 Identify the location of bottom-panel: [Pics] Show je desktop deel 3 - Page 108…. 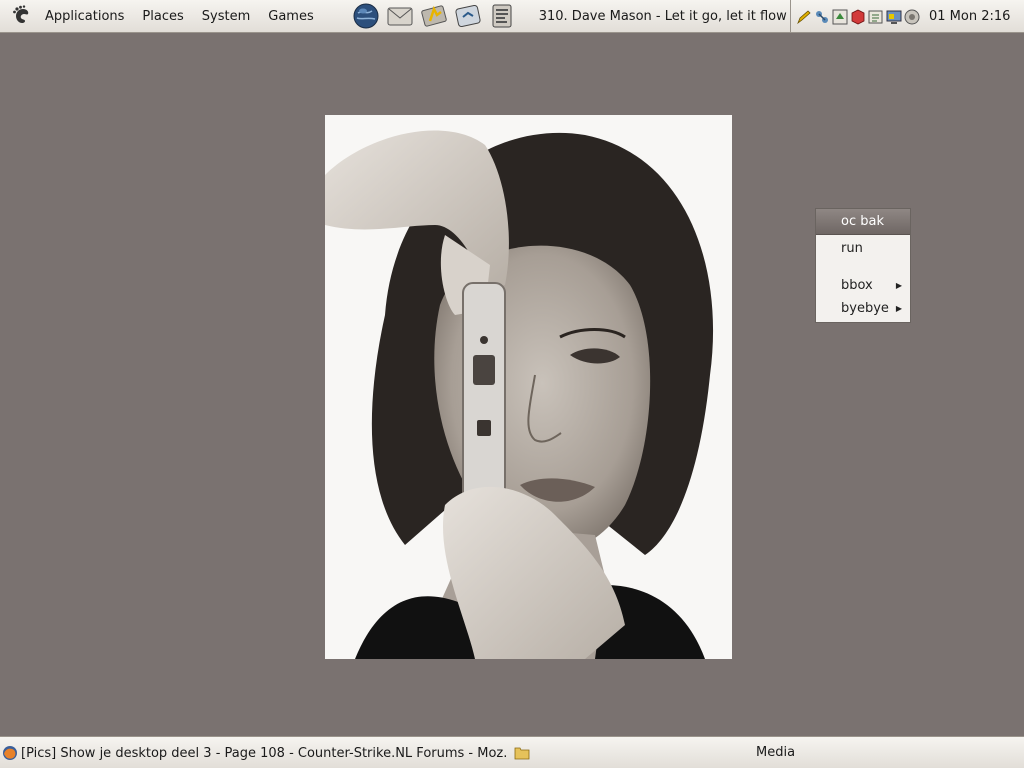
(512, 752).